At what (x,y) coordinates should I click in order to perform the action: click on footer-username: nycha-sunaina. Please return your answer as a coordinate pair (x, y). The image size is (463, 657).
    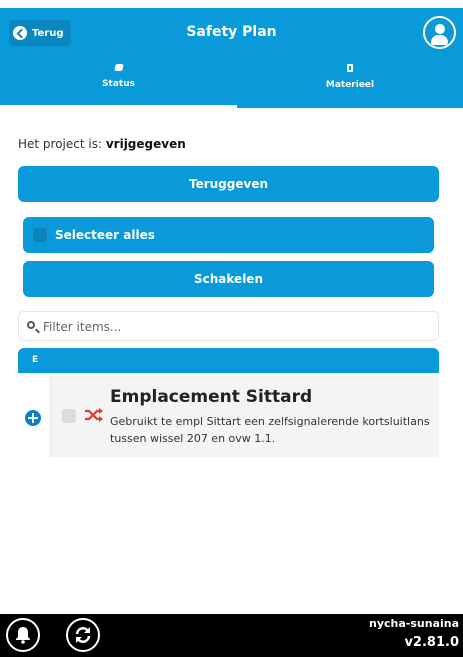
    Looking at the image, I should click on (414, 623).